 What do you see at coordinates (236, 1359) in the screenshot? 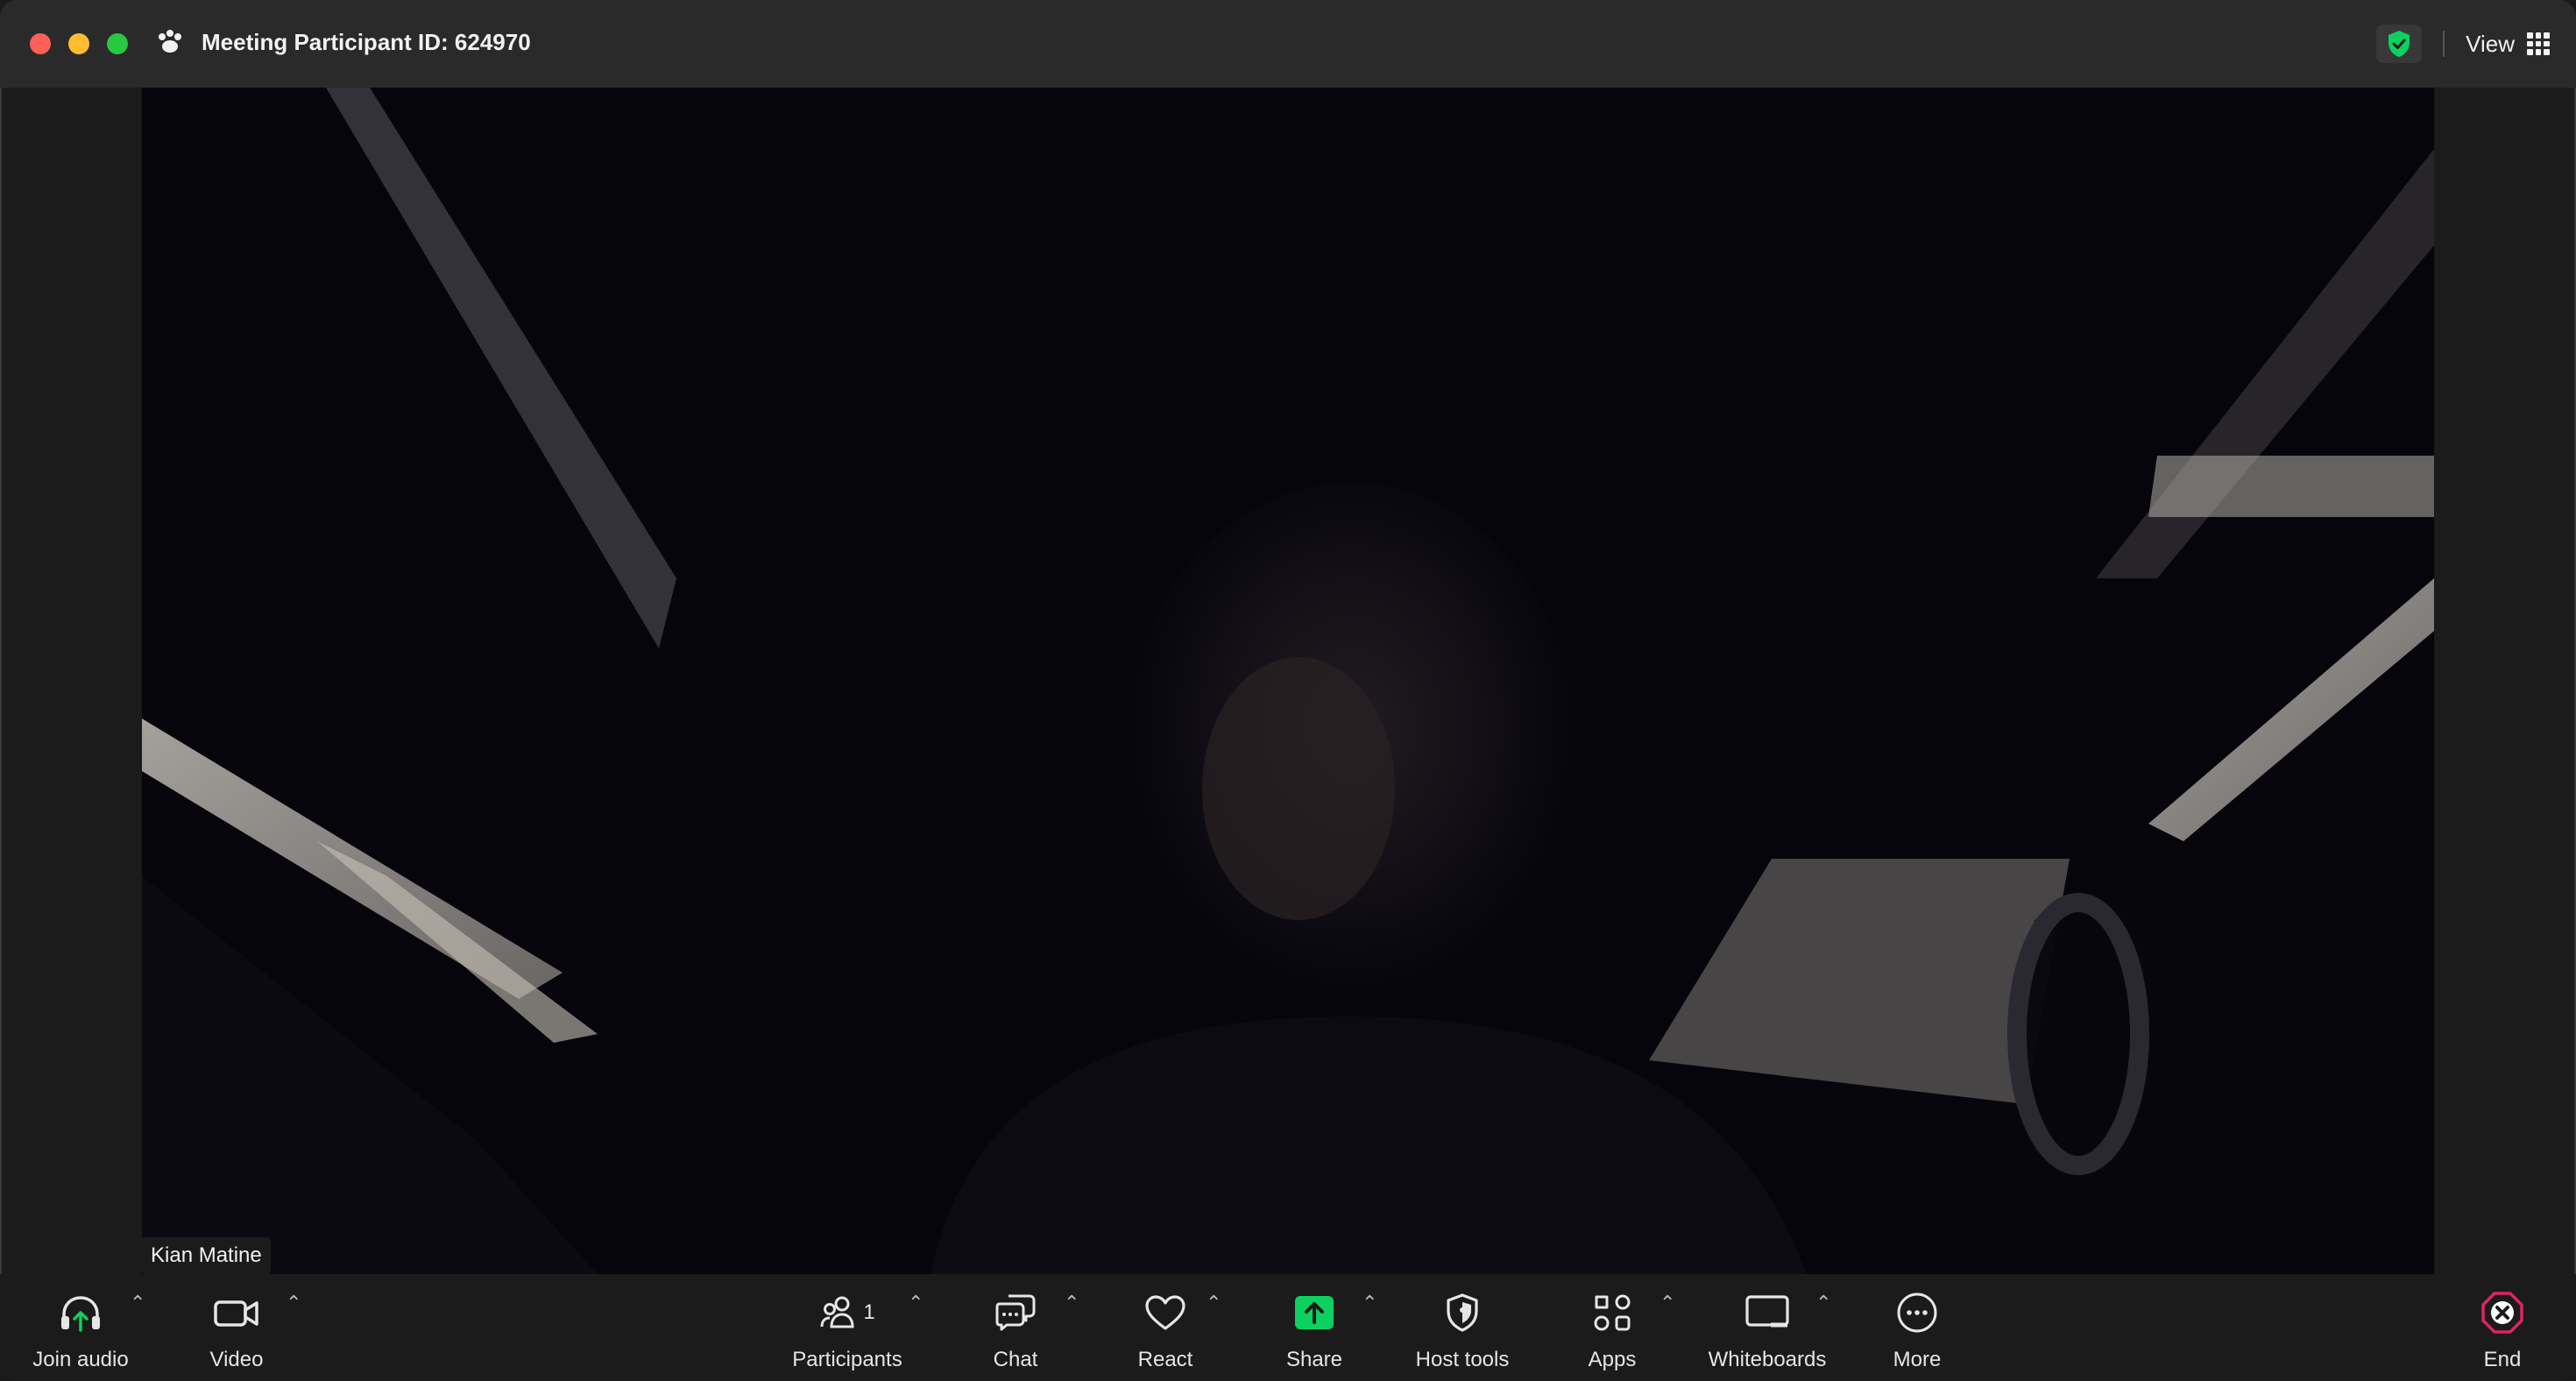
I see `video-label: Video` at bounding box center [236, 1359].